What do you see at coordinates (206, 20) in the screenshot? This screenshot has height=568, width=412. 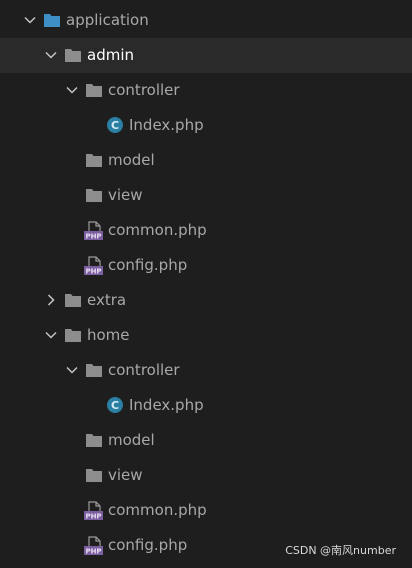 I see `tree-item-application: application` at bounding box center [206, 20].